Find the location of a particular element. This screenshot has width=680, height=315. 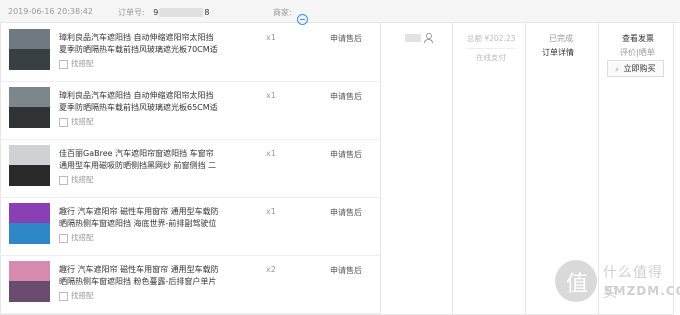

user-icon is located at coordinates (428, 38).